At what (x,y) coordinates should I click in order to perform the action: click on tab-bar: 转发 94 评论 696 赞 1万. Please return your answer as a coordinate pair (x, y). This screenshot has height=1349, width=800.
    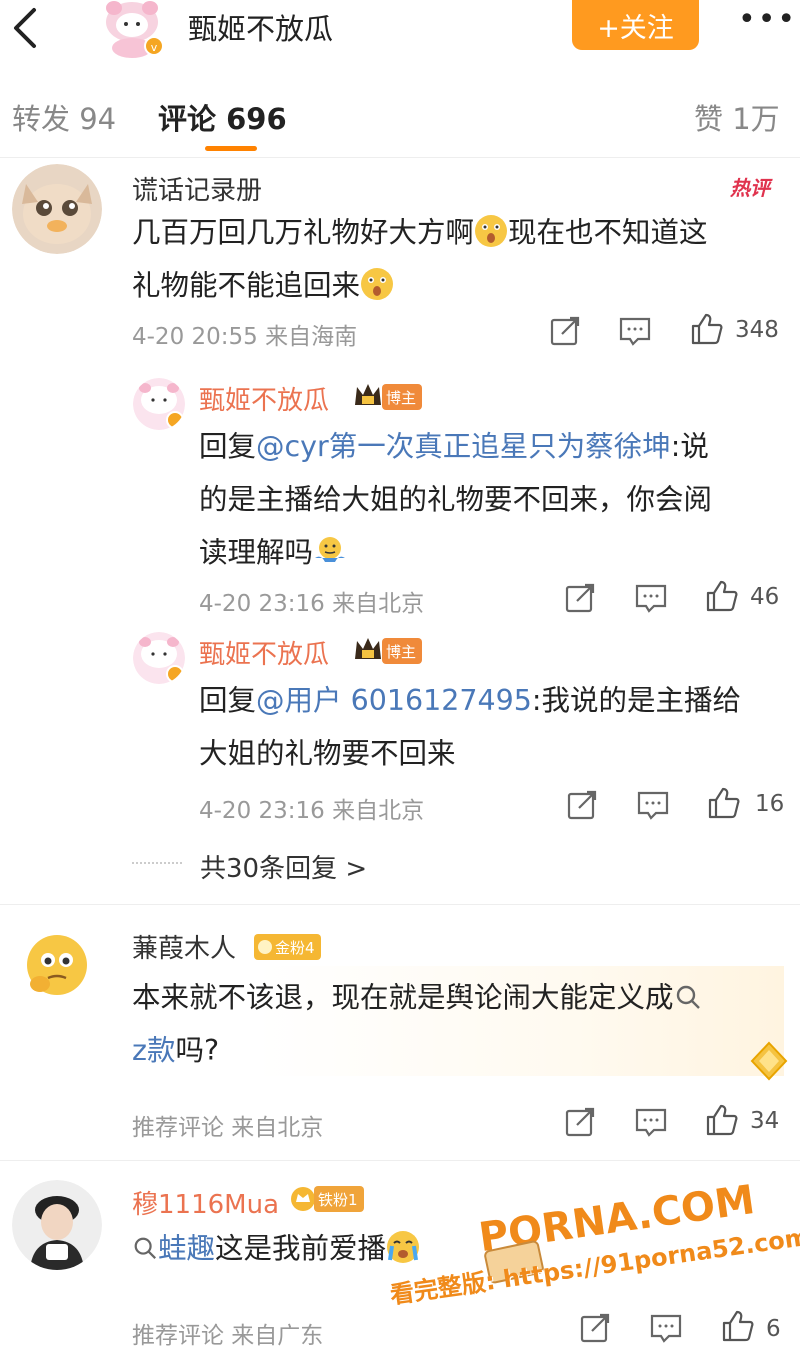
    Looking at the image, I should click on (400, 119).